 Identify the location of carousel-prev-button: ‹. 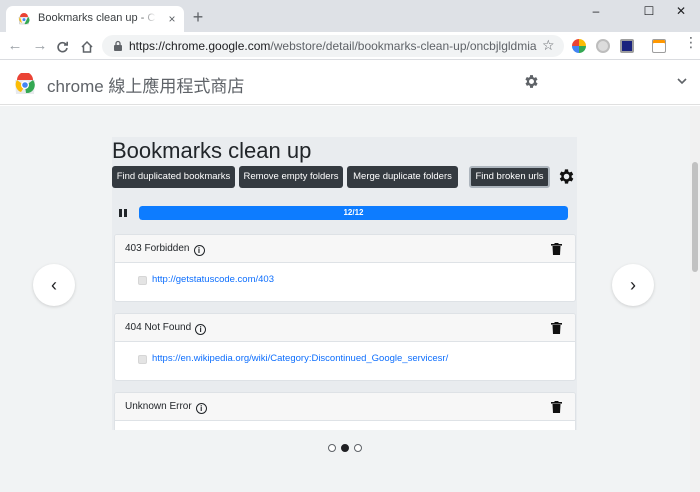
(54, 285).